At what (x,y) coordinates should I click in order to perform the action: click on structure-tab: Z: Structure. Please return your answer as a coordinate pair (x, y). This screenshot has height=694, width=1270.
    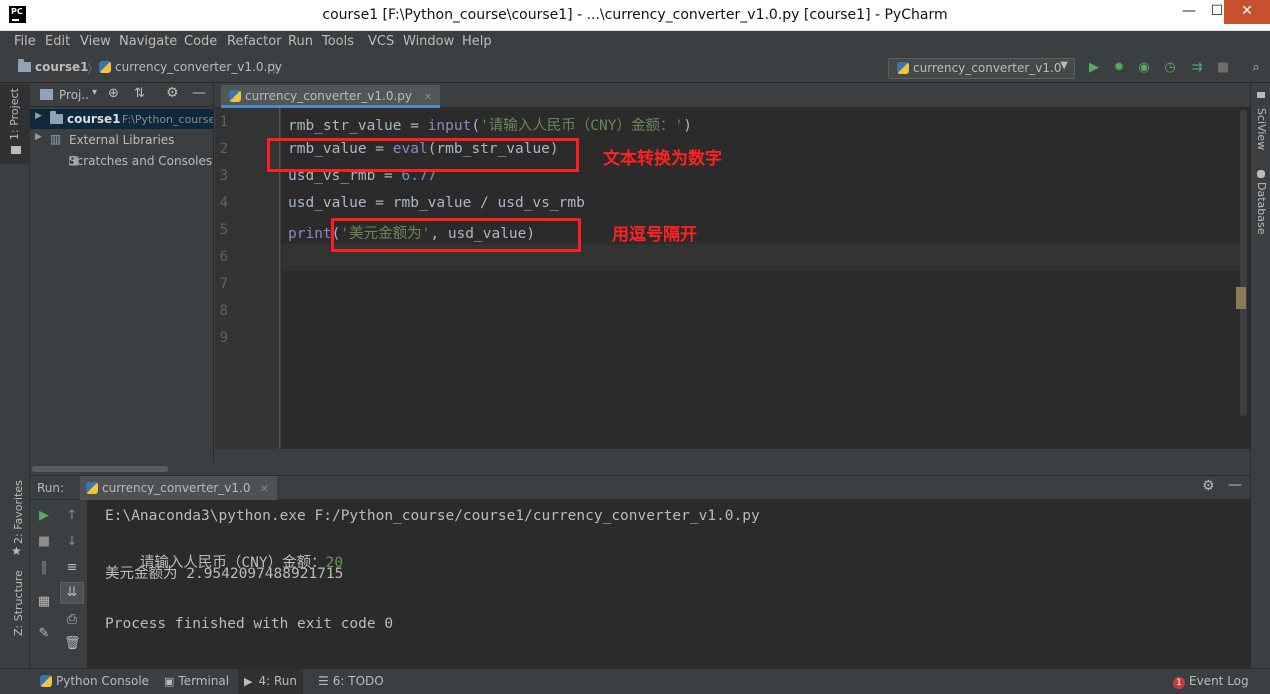
    Looking at the image, I should click on (18, 603).